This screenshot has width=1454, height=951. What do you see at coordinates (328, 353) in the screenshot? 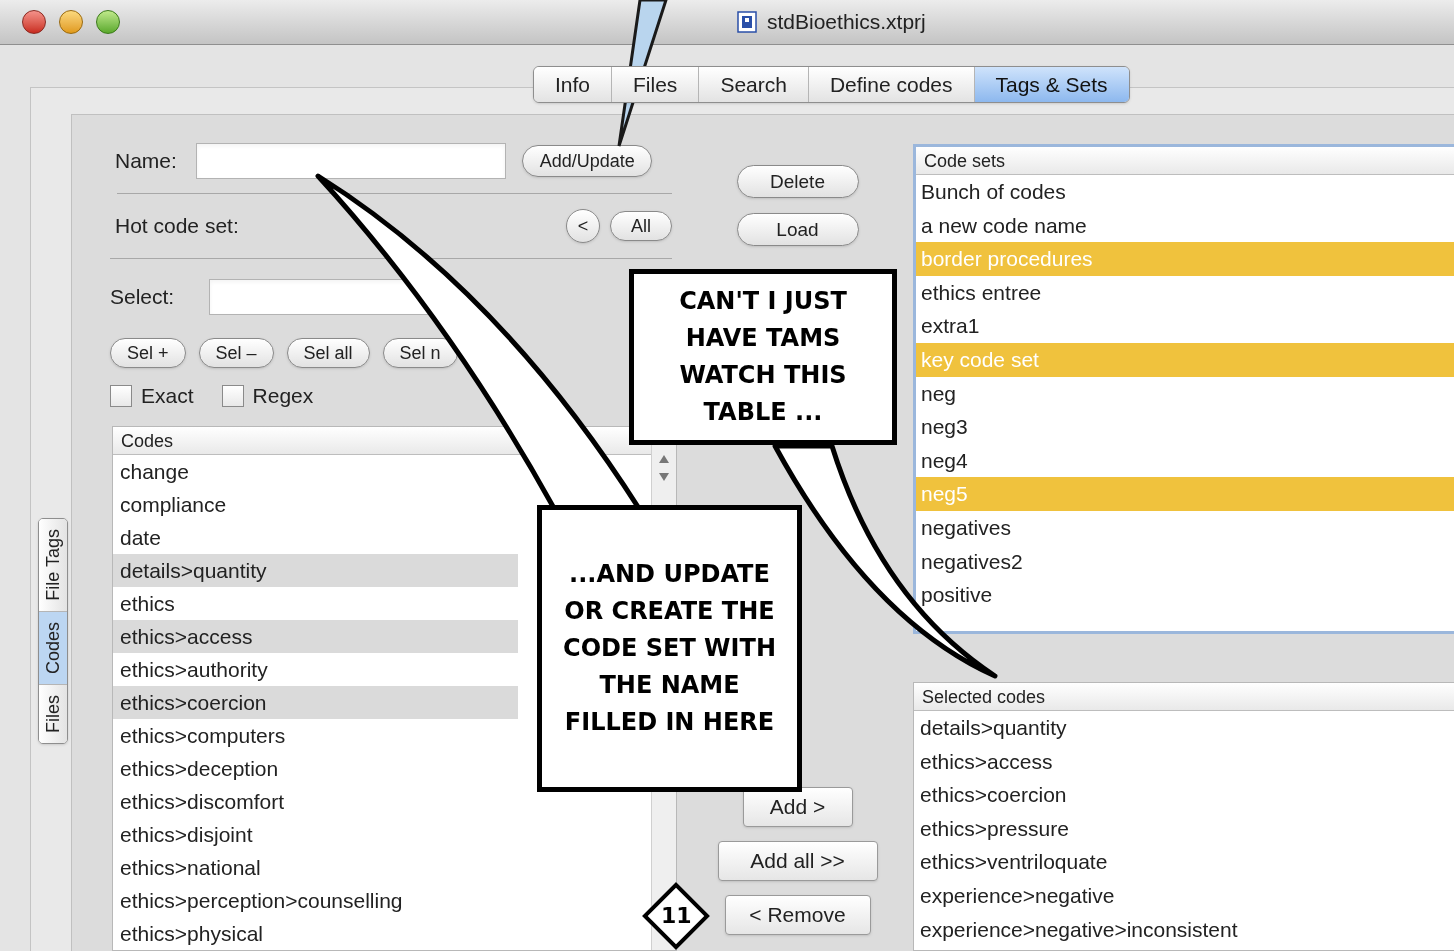
I see `button: Sel all` at bounding box center [328, 353].